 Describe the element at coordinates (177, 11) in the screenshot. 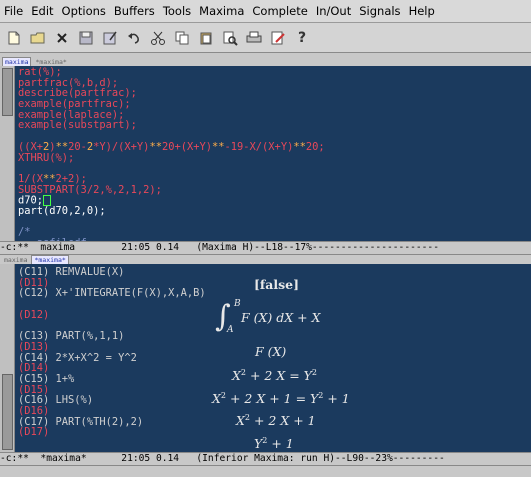

I see `menu-tools: Tools` at that location.